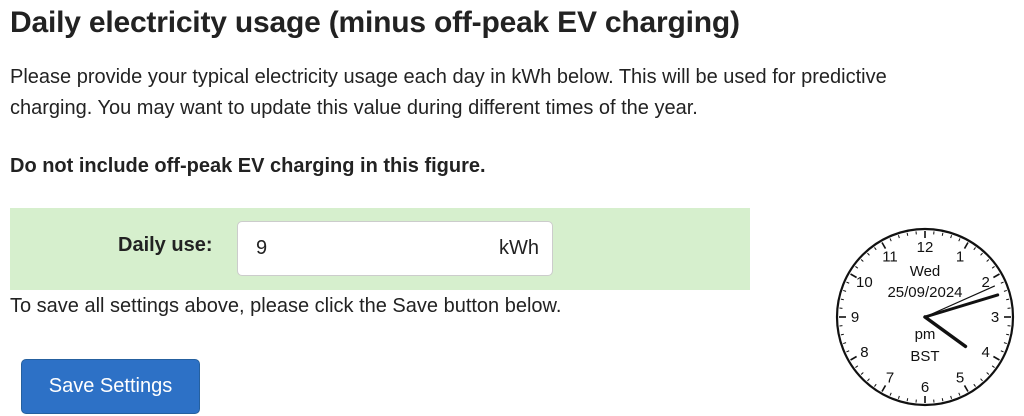 The width and height of the screenshot is (1024, 416). I want to click on daily-use-label: Daily use:, so click(165, 245).